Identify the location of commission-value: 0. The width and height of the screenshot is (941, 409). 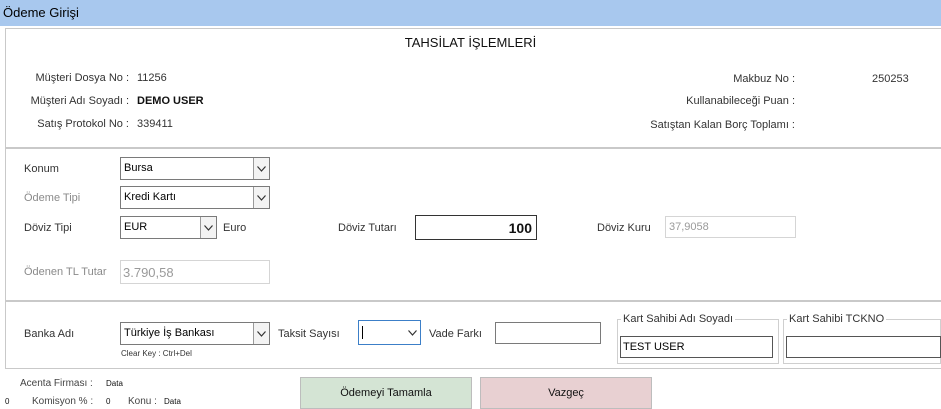
(108, 401).